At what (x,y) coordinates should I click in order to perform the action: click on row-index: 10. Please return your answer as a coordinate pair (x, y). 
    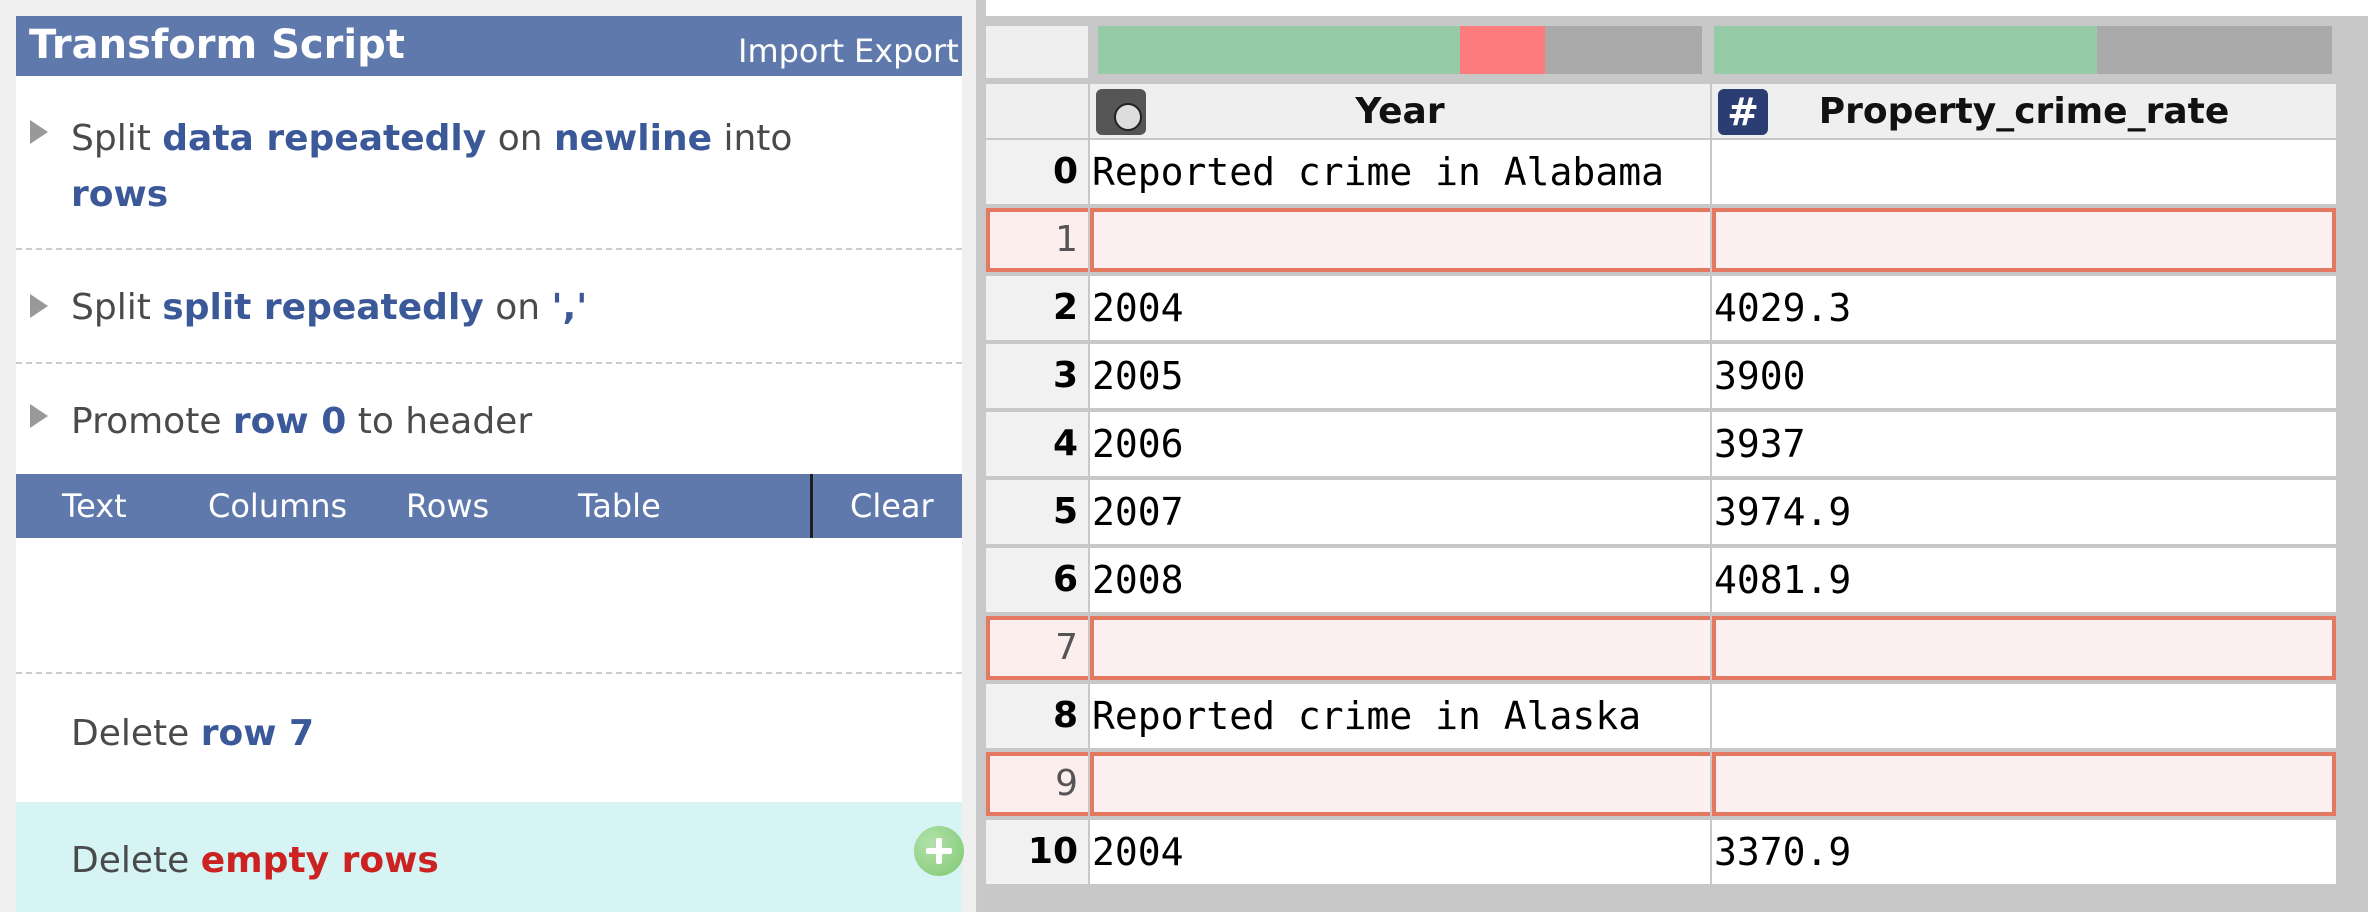
    Looking at the image, I should click on (1037, 852).